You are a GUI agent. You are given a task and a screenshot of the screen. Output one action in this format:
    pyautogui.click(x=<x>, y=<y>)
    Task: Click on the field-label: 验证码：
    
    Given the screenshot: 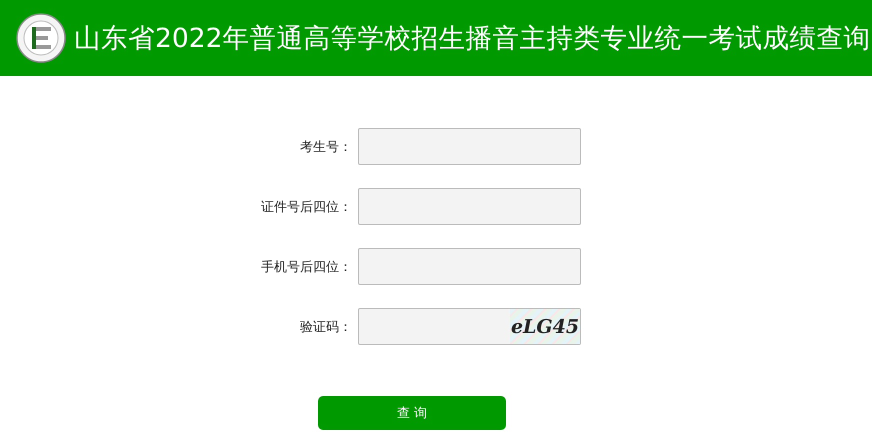 What is the action you would take?
    pyautogui.click(x=325, y=327)
    